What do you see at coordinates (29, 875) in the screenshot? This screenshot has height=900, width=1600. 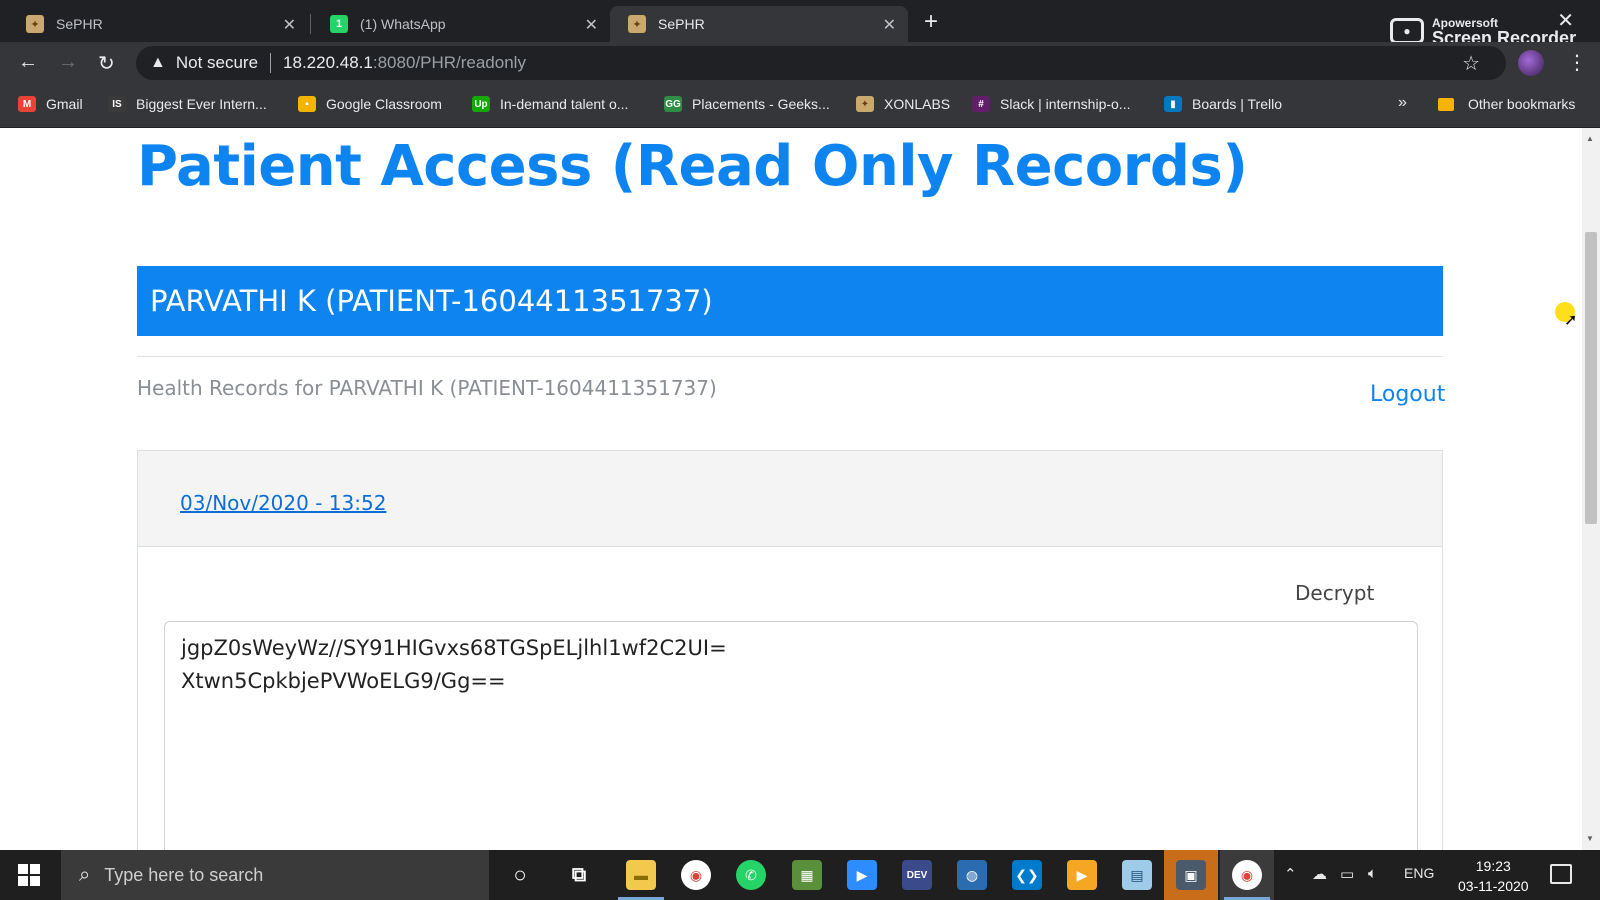 I see `windows-start-icon` at bounding box center [29, 875].